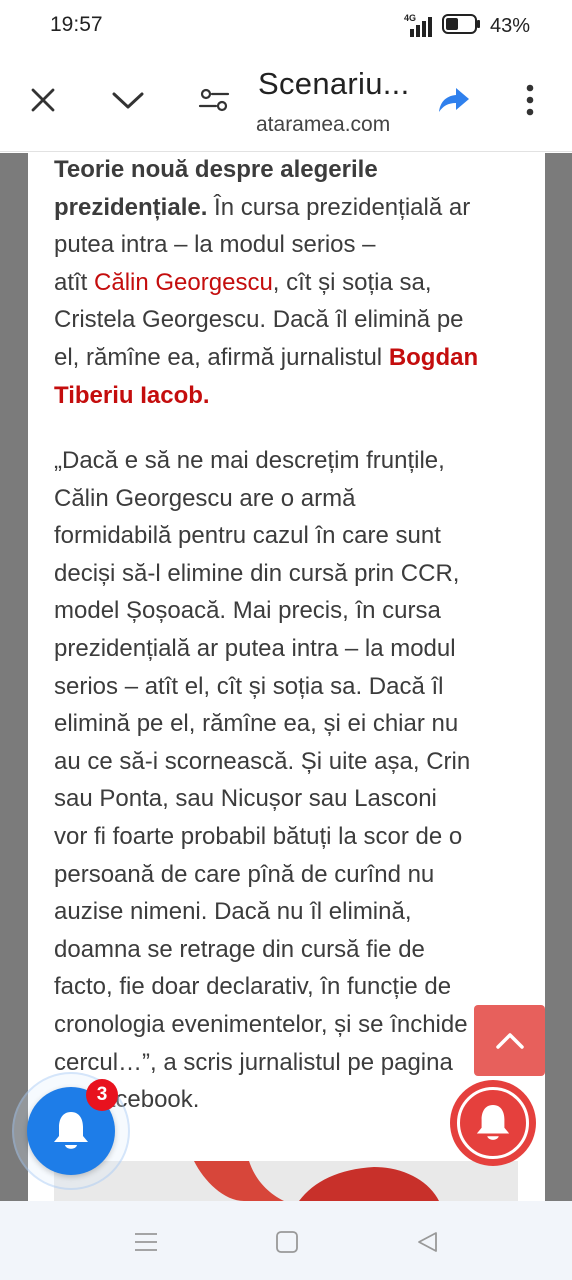  I want to click on link-bogdan-tiberiu-iacob: Bogdan, so click(433, 357).